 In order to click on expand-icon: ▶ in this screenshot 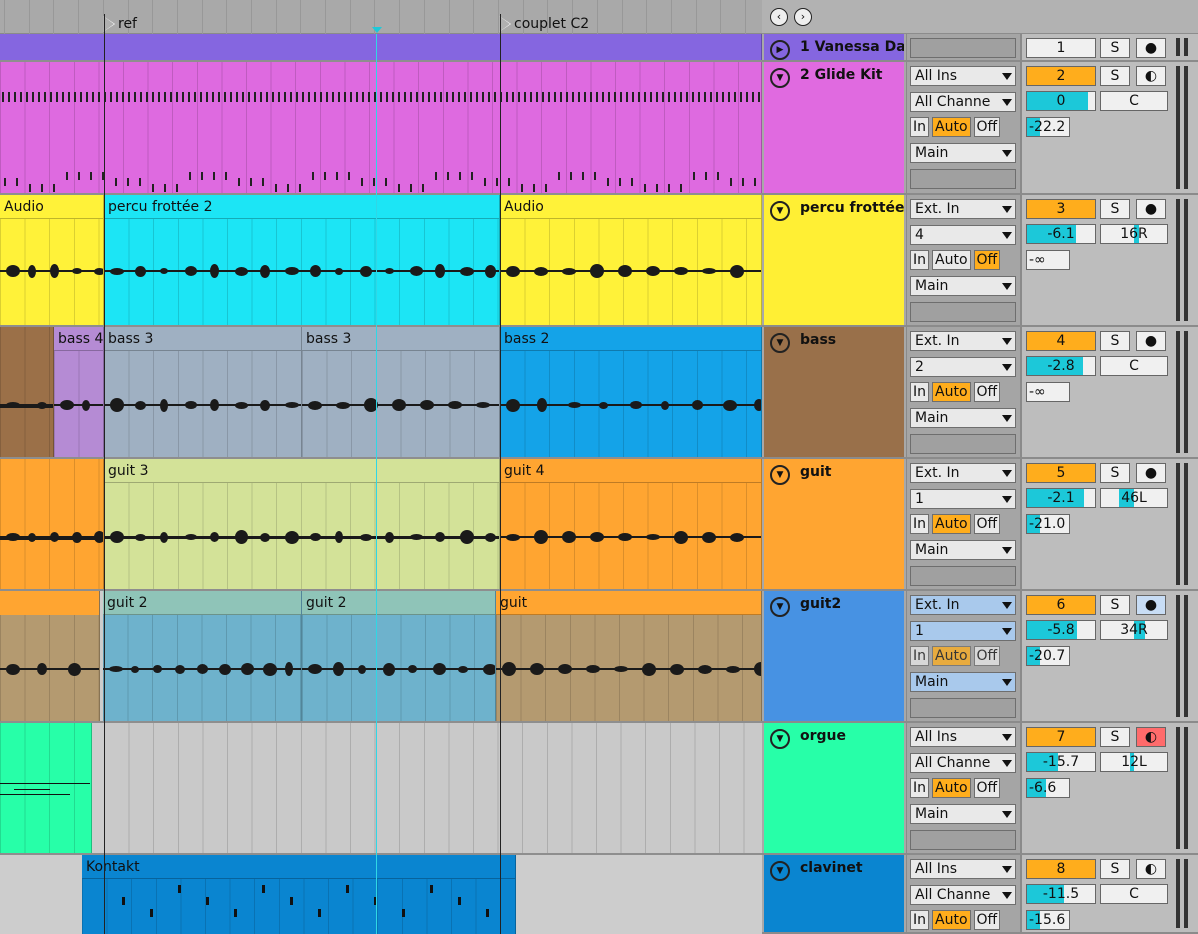, I will do `click(780, 50)`.